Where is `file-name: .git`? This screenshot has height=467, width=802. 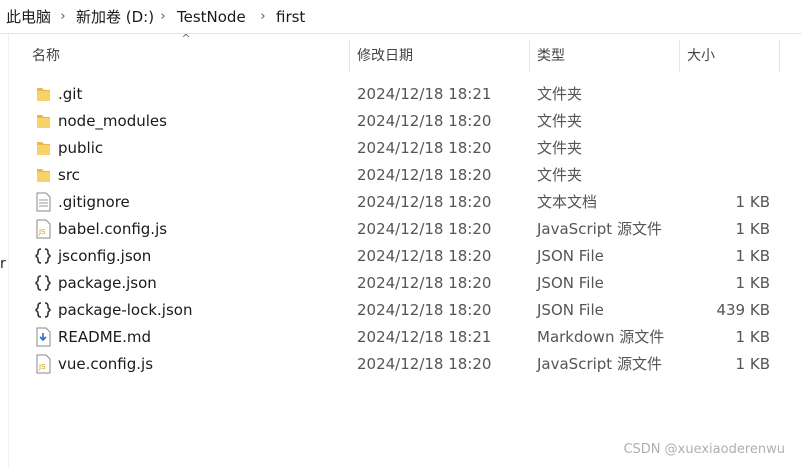
file-name: .git is located at coordinates (70, 94).